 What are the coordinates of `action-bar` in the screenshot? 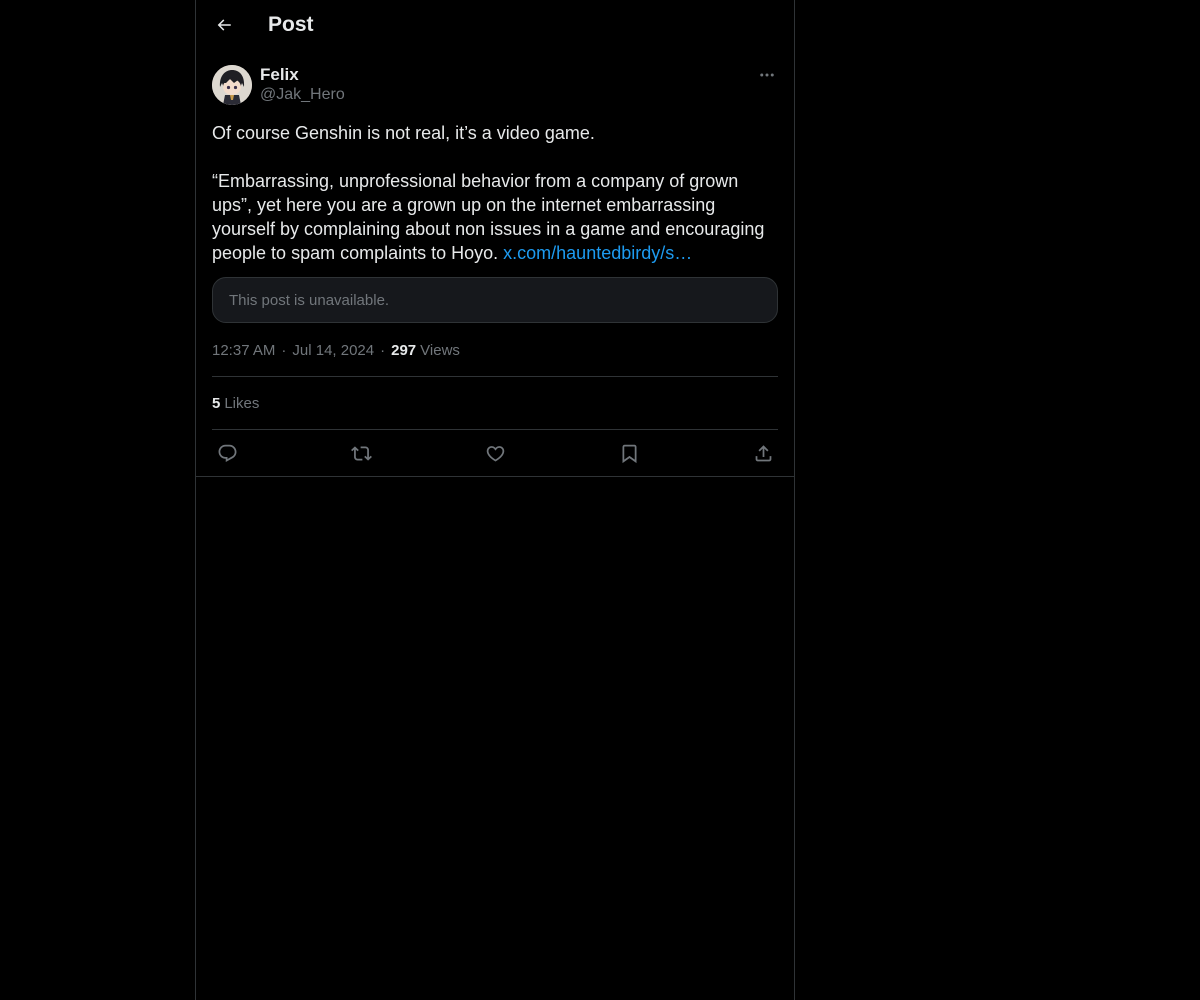 It's located at (495, 453).